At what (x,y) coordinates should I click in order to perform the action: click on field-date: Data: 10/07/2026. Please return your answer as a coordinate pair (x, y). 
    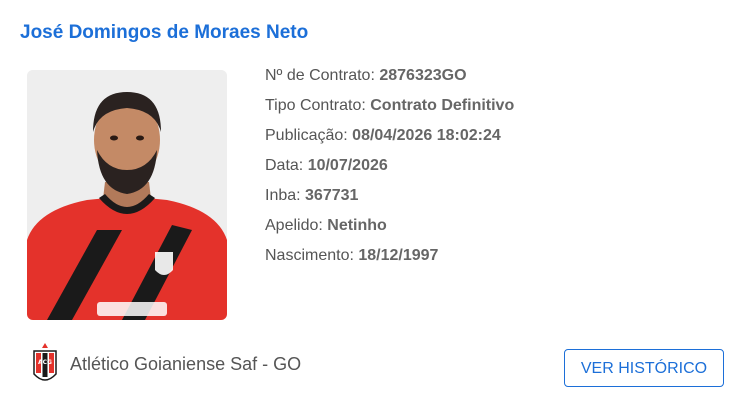
    Looking at the image, I should click on (389, 171).